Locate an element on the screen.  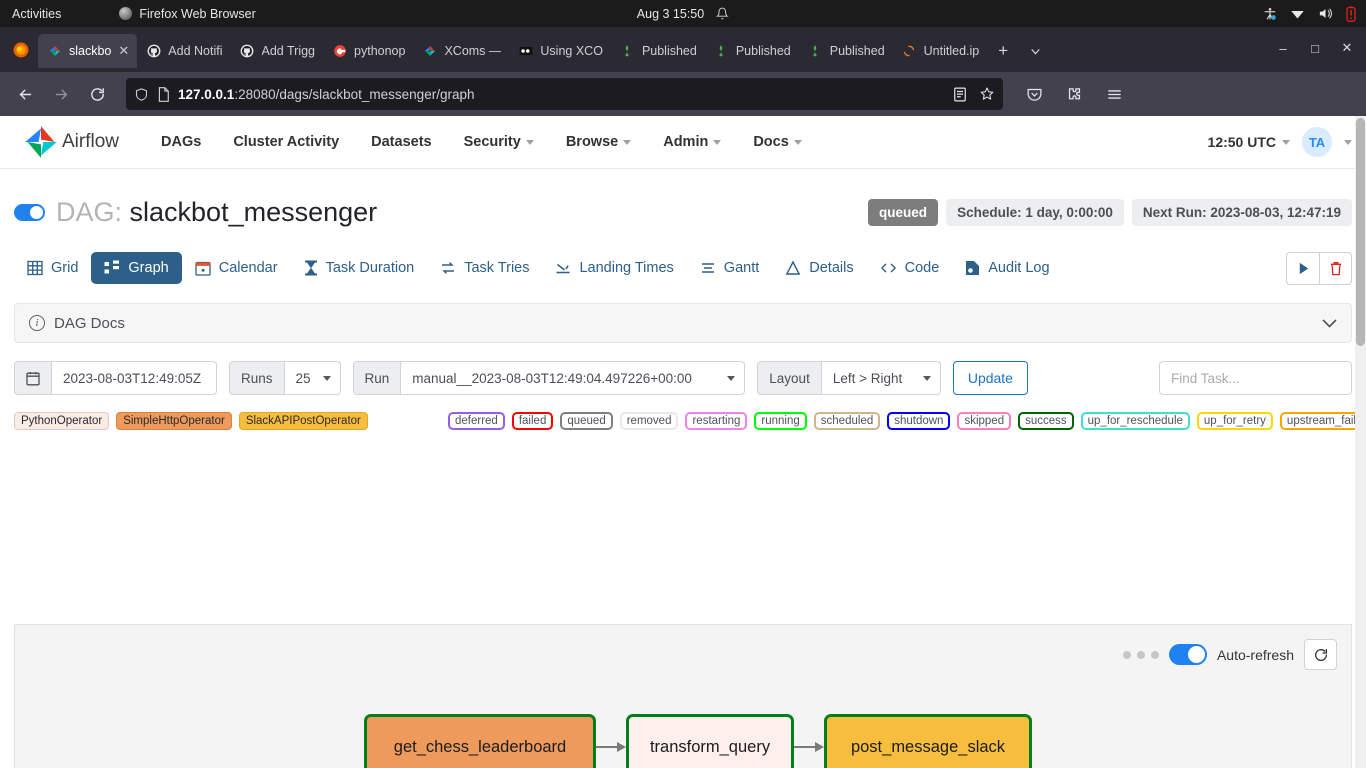
refresh-button is located at coordinates (1320, 654).